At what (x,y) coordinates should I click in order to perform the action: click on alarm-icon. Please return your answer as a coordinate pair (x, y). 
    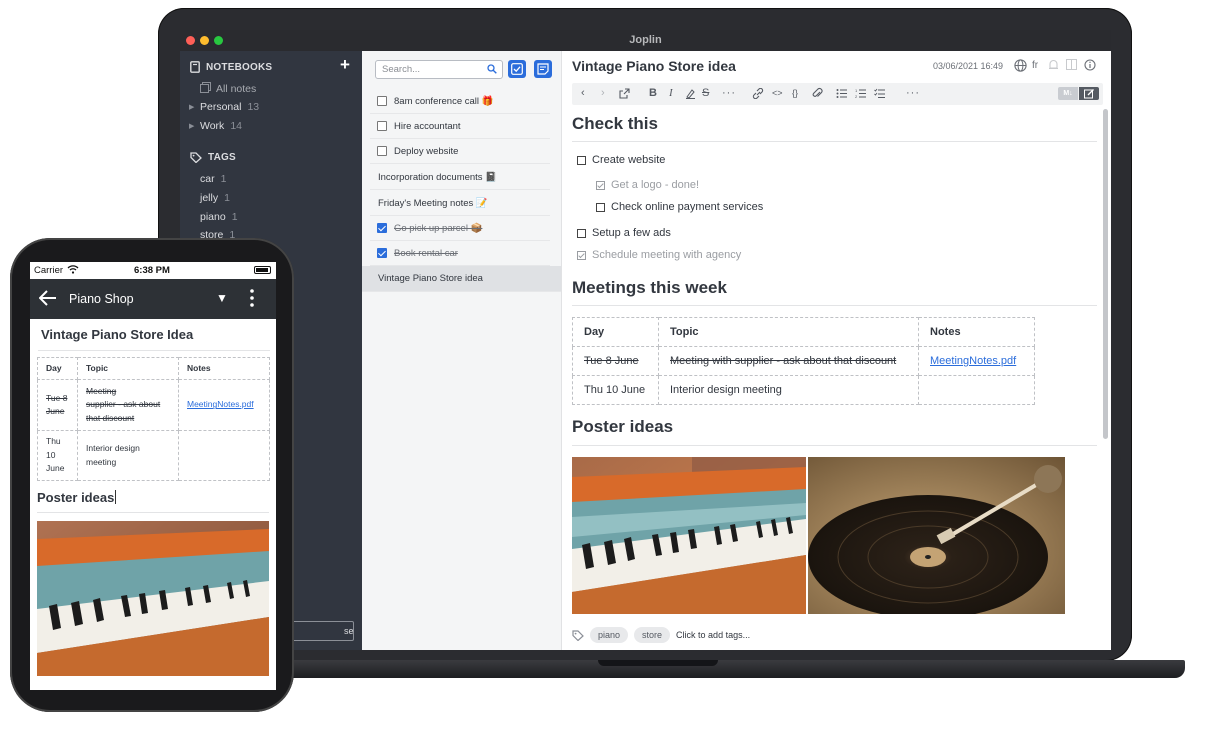
    Looking at the image, I should click on (1053, 65).